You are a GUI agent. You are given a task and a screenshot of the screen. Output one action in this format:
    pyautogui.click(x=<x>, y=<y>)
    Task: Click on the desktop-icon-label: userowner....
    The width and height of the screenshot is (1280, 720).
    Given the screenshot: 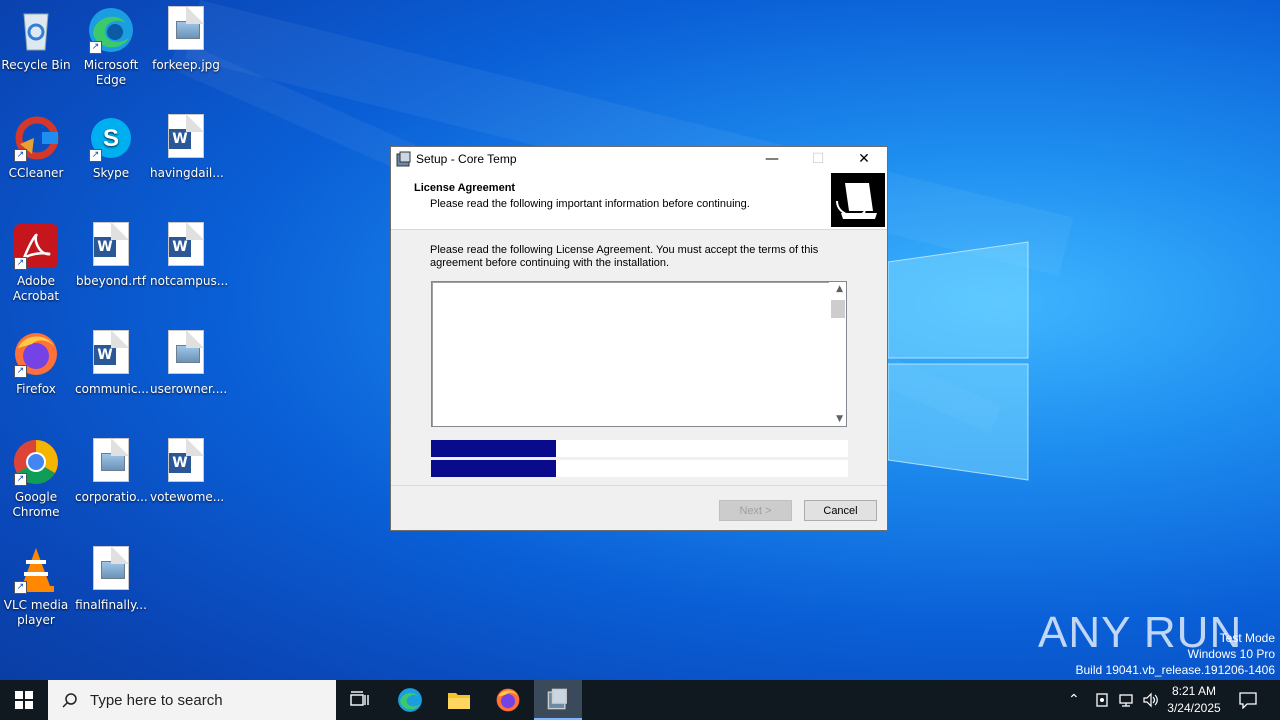 What is the action you would take?
    pyautogui.click(x=189, y=389)
    